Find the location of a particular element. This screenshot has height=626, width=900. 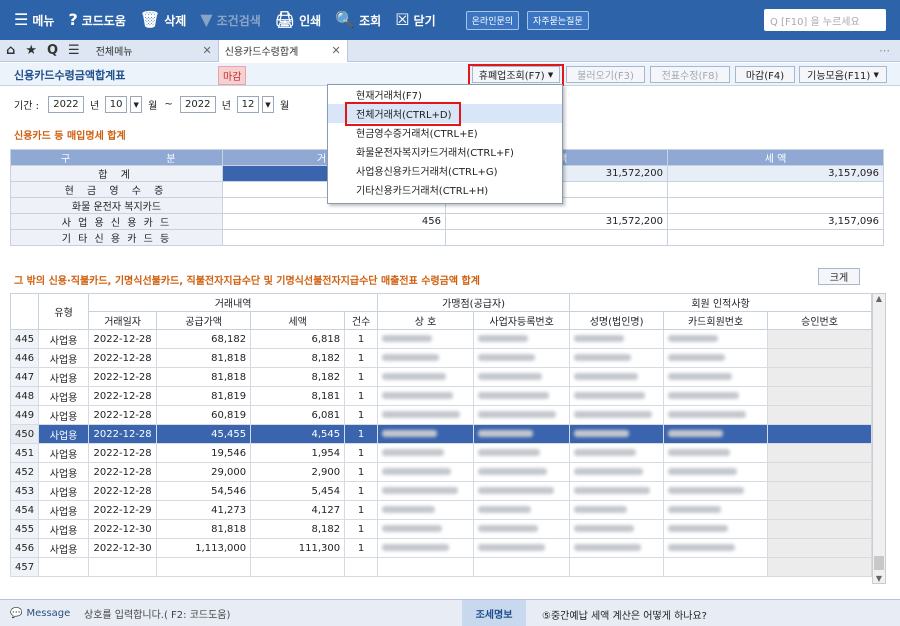

table-row: 456 사업용 2022-12-30 1,113,000 111,300 1 is located at coordinates (440, 548).